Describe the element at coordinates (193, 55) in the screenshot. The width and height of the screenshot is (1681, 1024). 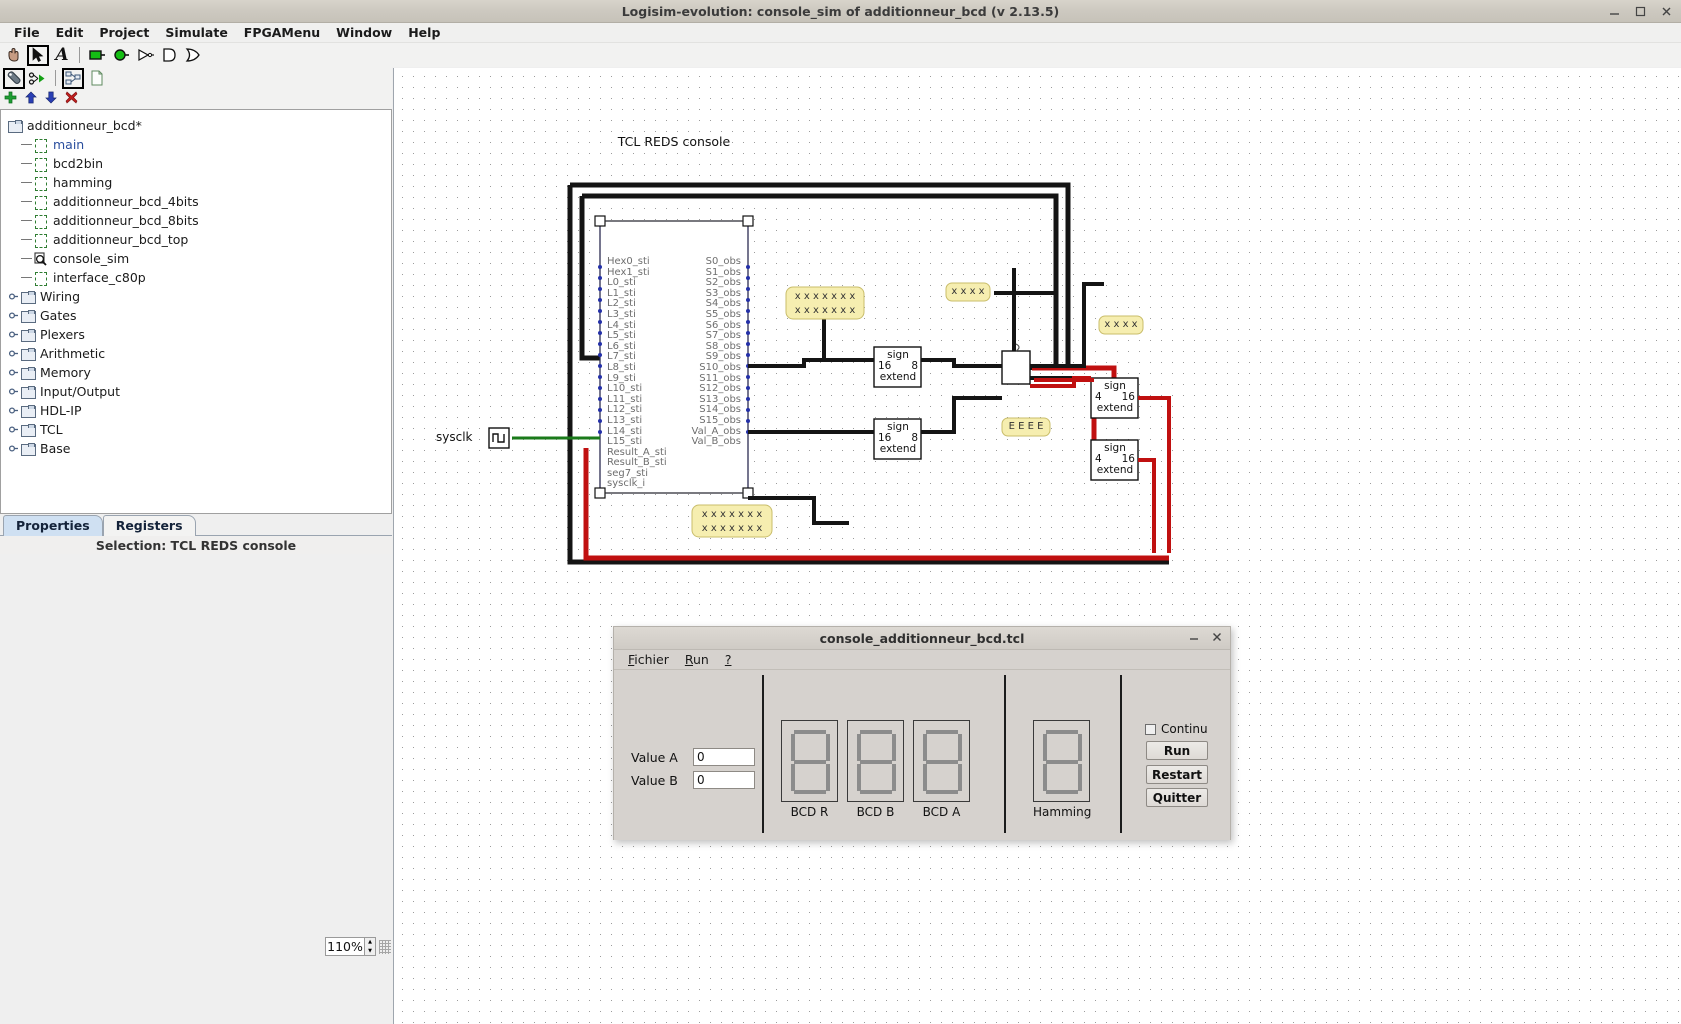
I see `or-gate-icon` at that location.